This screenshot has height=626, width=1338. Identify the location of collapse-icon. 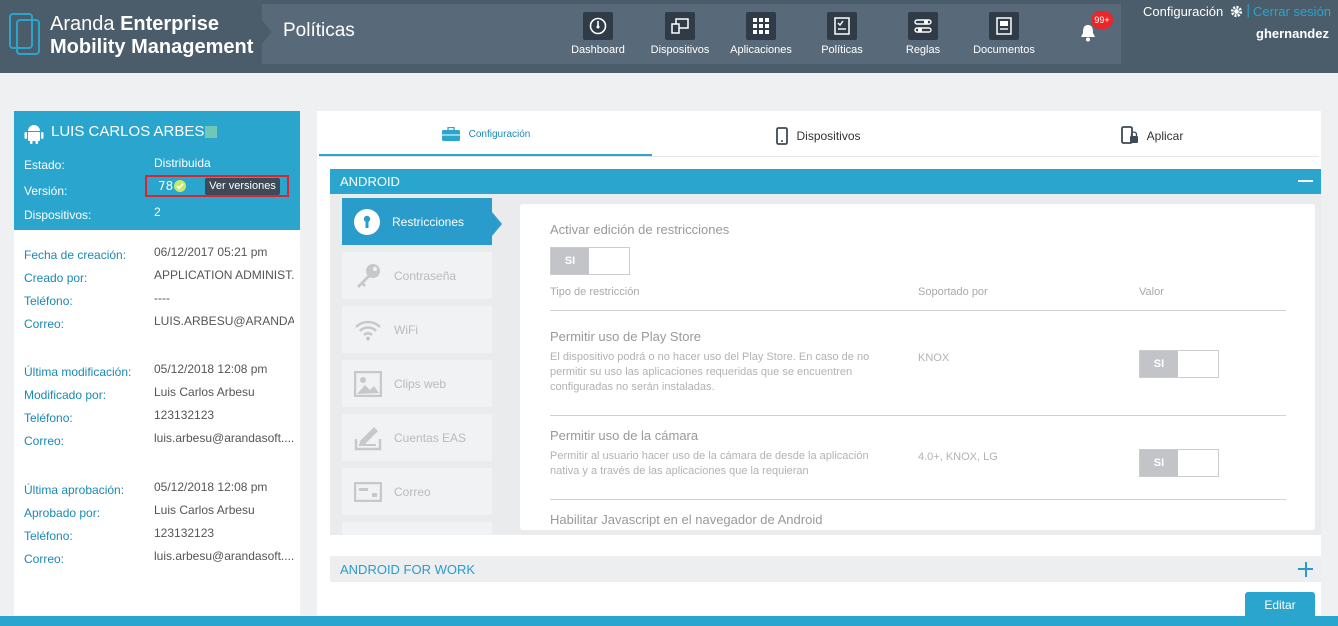
(1305, 181).